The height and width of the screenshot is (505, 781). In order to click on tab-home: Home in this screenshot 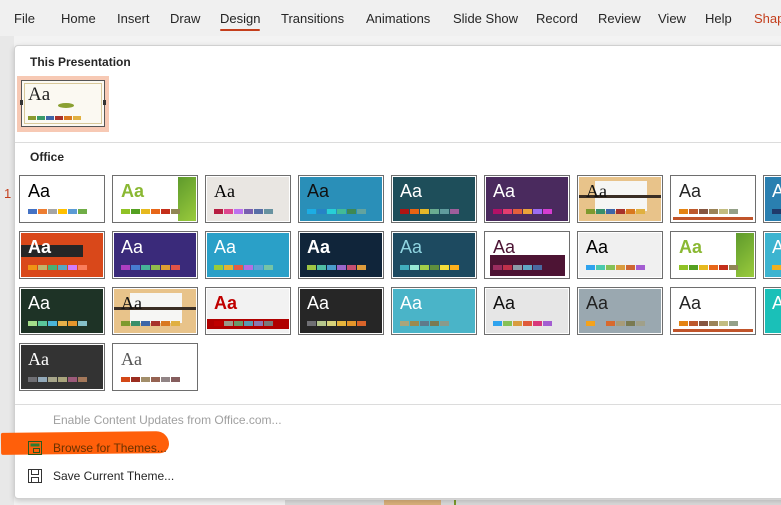, I will do `click(78, 18)`.